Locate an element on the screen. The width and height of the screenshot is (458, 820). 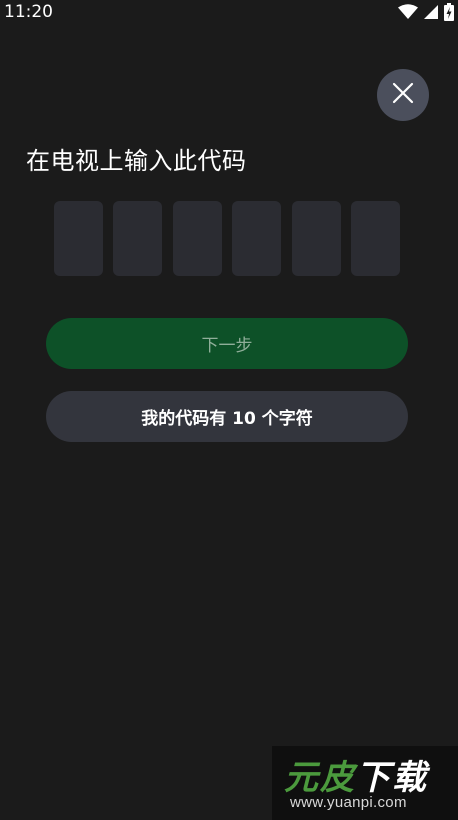
status-icons is located at coordinates (426, 12).